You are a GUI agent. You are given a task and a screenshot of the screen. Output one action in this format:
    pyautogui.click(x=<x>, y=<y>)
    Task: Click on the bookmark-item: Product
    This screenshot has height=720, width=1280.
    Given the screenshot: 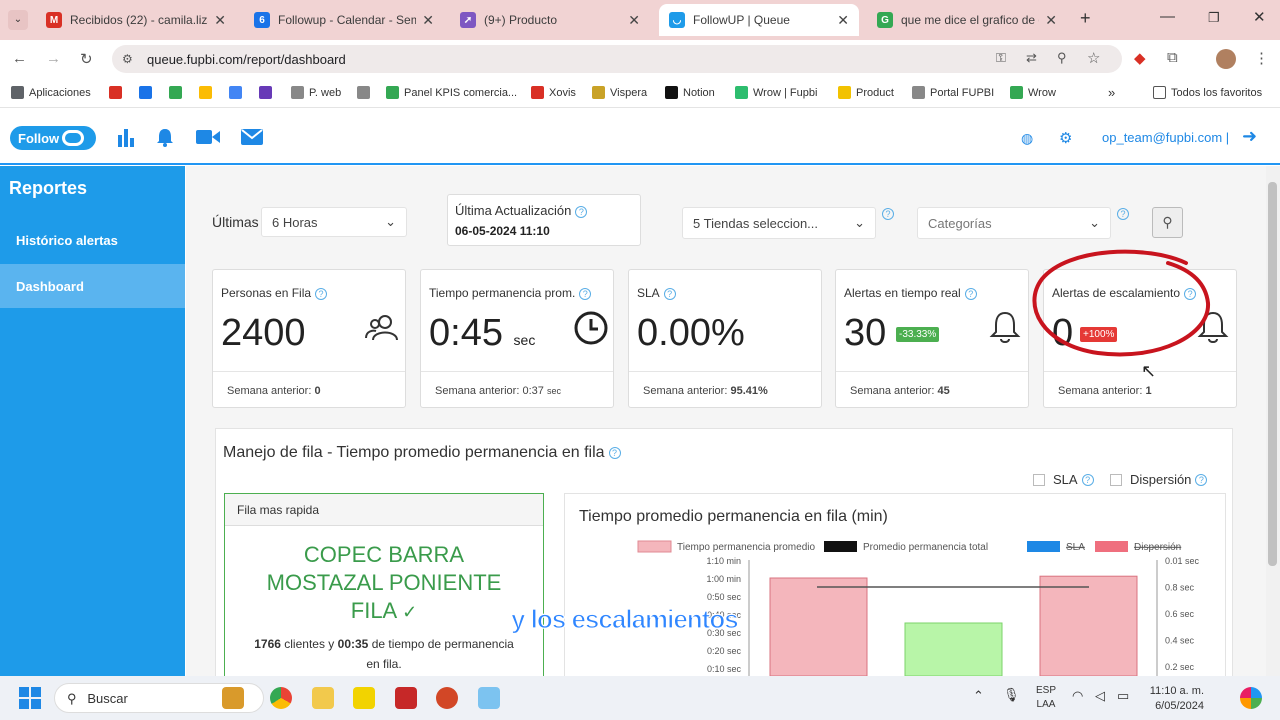 What is the action you would take?
    pyautogui.click(x=866, y=92)
    